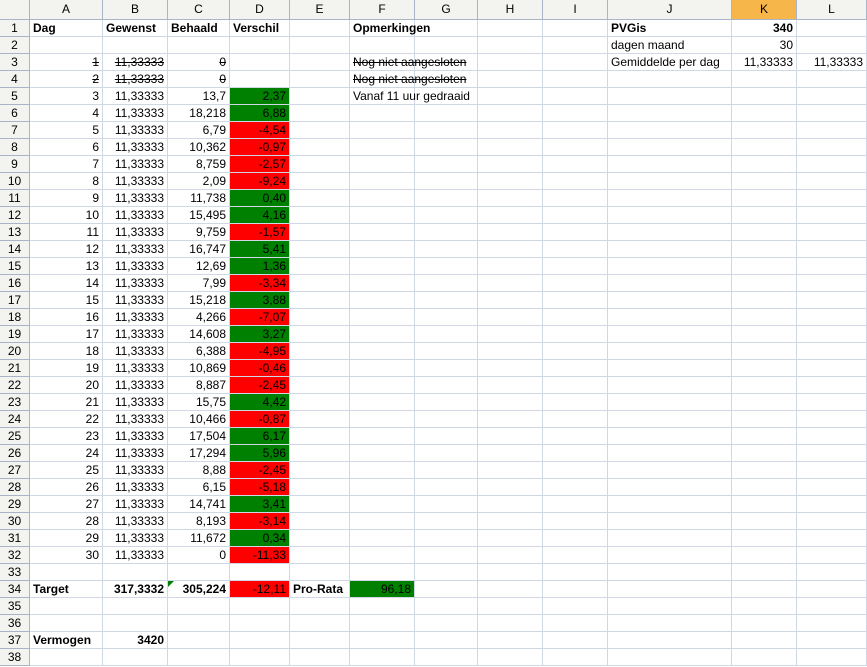 The width and height of the screenshot is (867, 667). What do you see at coordinates (414, 28) in the screenshot?
I see `header-opmerkingen: Opmerkingen` at bounding box center [414, 28].